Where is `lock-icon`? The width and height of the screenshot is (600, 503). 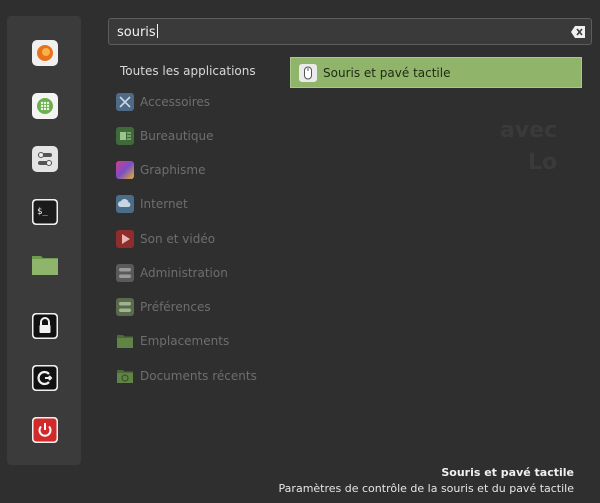 lock-icon is located at coordinates (45, 326).